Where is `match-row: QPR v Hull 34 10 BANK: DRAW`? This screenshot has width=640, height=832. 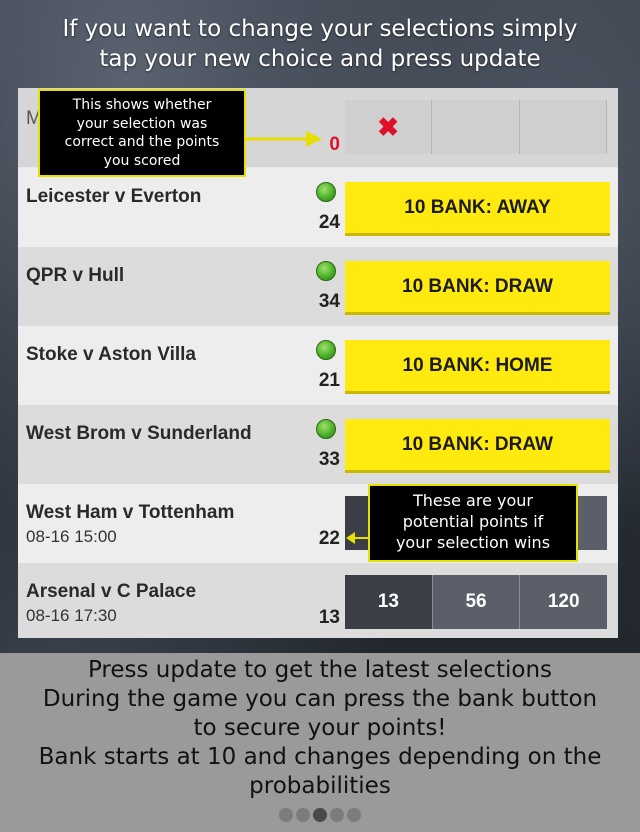 match-row: QPR v Hull 34 10 BANK: DRAW is located at coordinates (318, 286).